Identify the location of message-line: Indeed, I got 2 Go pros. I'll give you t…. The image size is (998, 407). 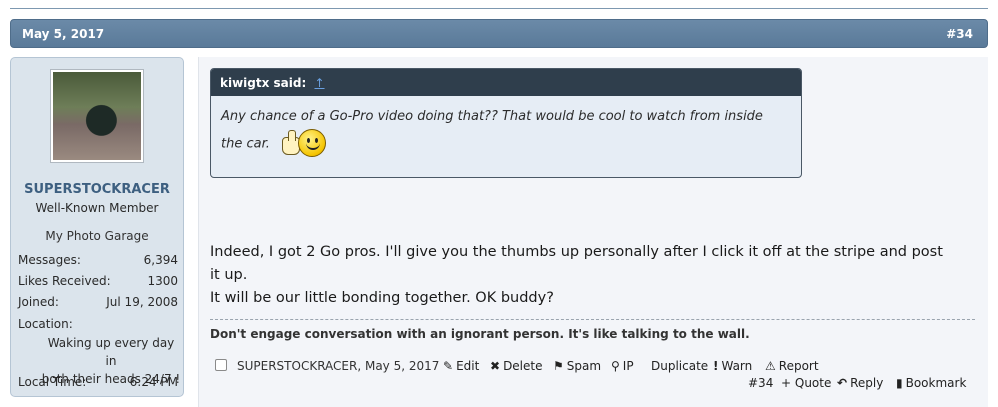
(576, 252).